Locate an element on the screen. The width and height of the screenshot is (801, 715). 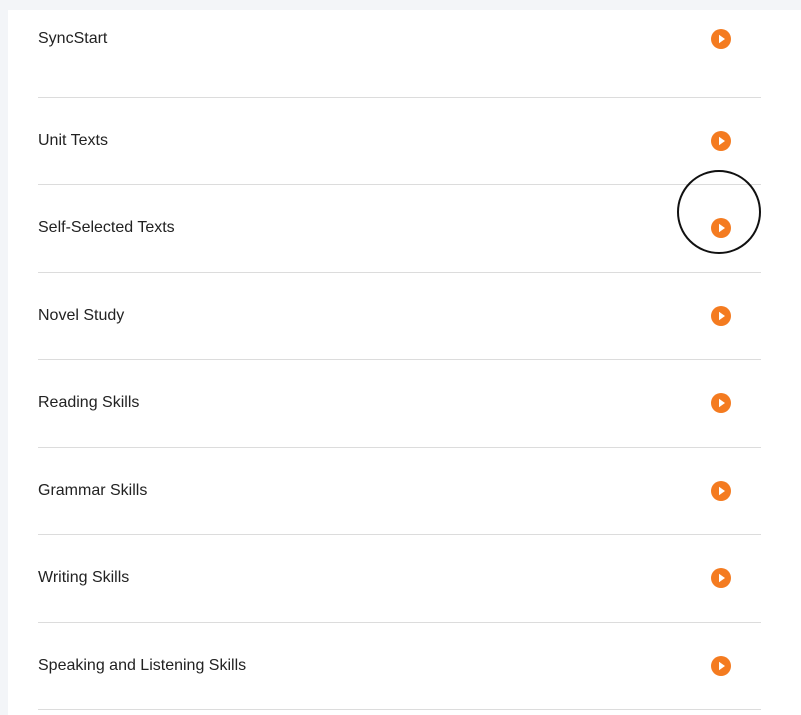
list-item-label: Grammar Skills is located at coordinates (93, 490).